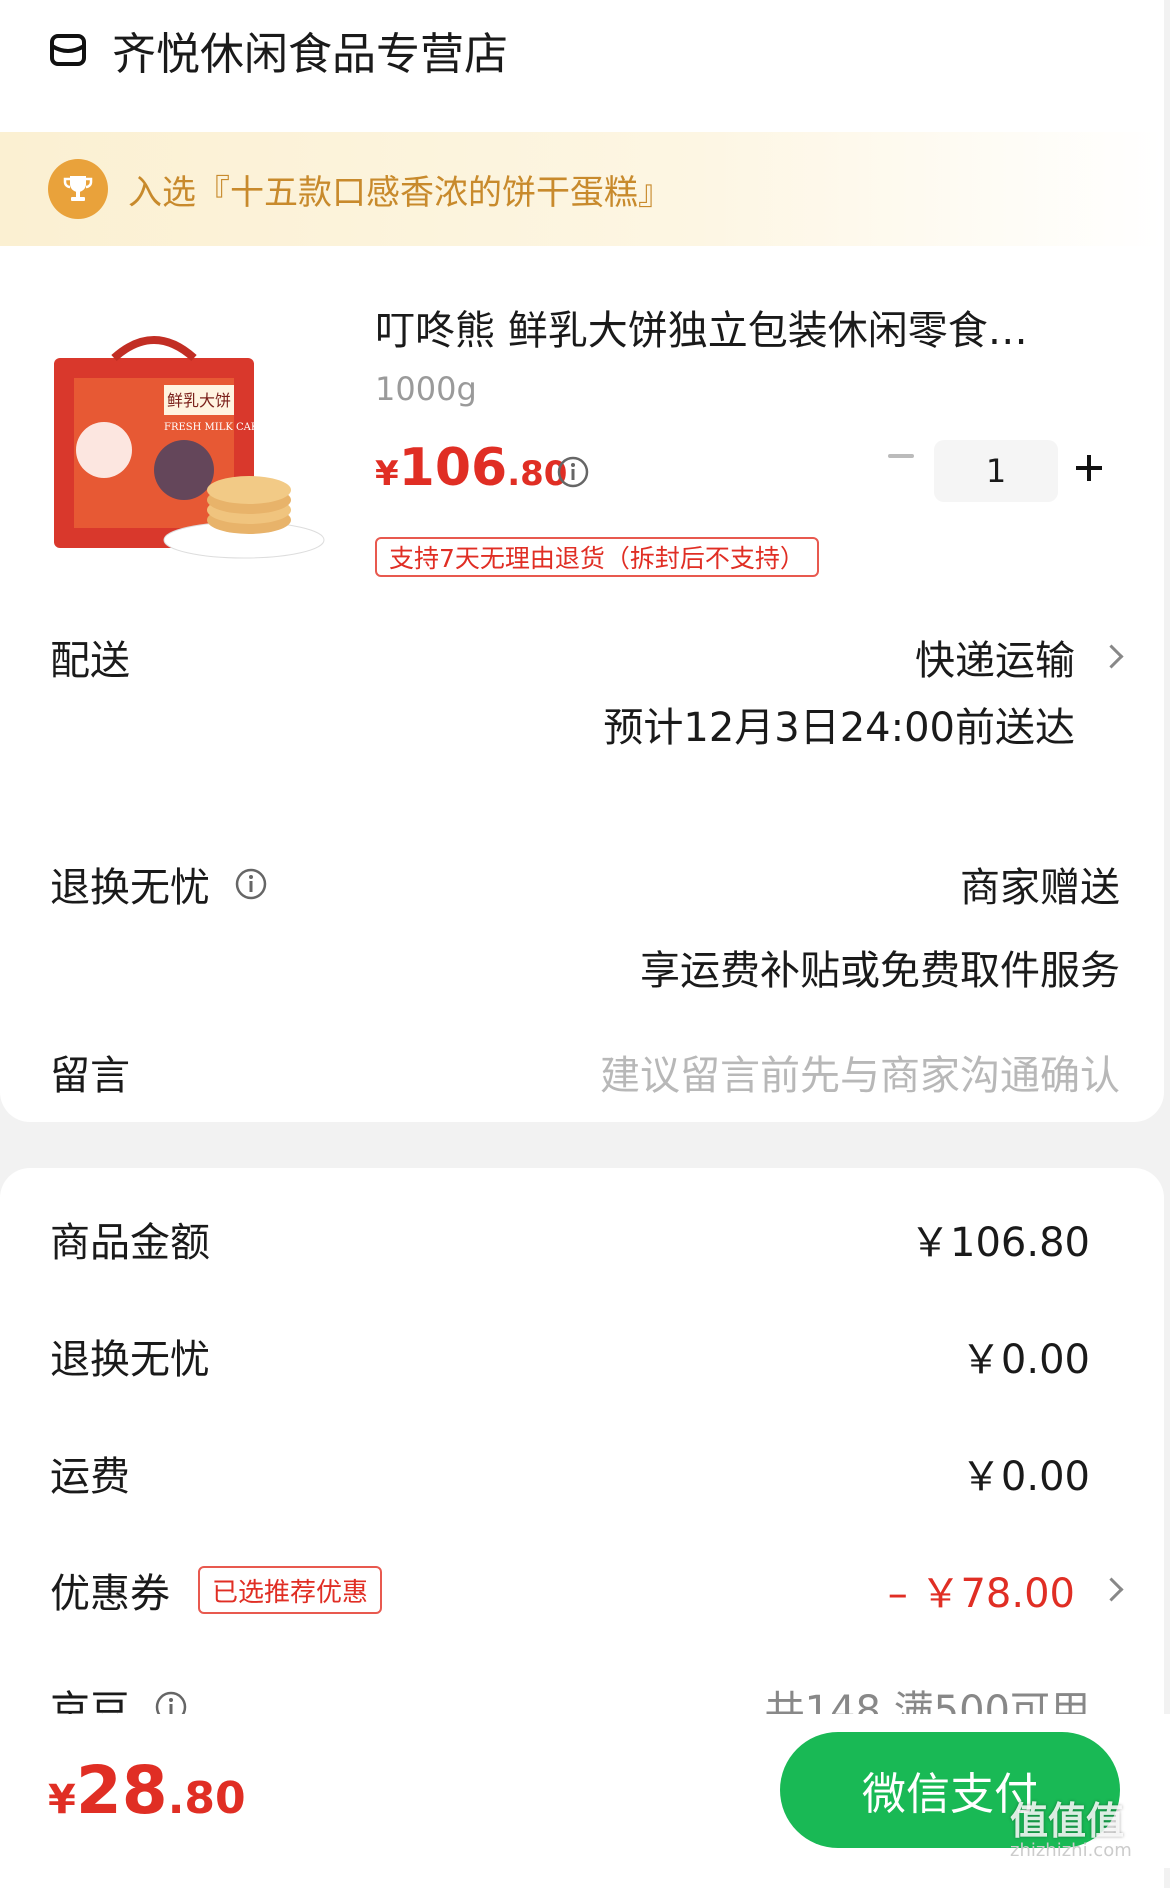  What do you see at coordinates (1071, 1850) in the screenshot?
I see `watermark-url: zhizhizhi.com` at bounding box center [1071, 1850].